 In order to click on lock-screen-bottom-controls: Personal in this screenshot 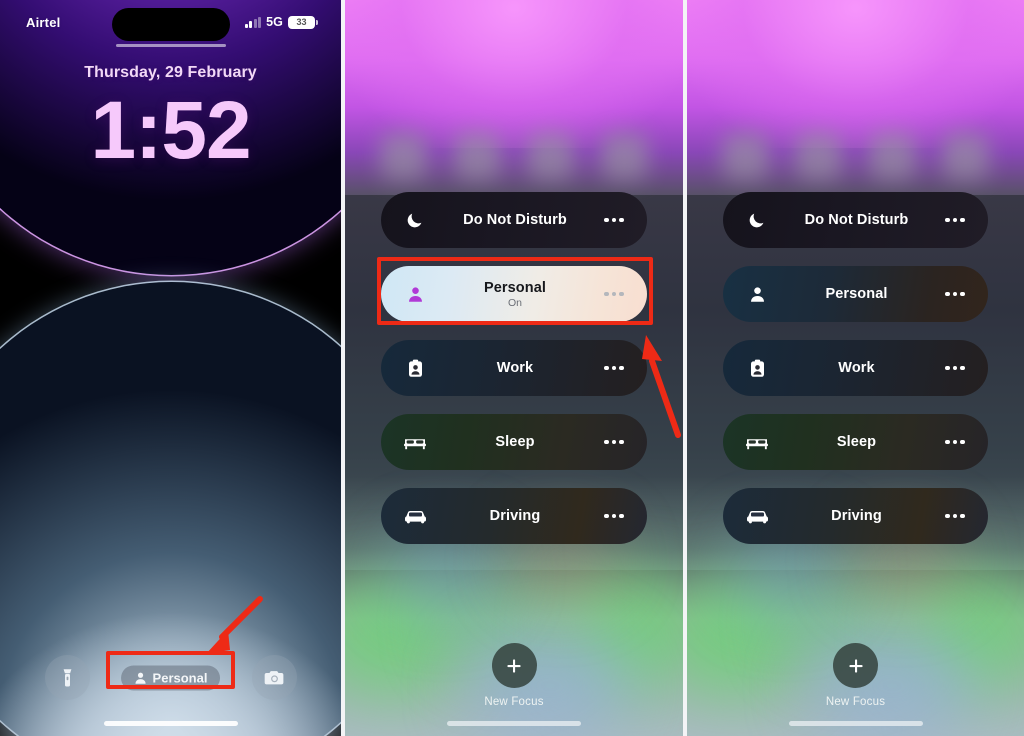, I will do `click(170, 677)`.